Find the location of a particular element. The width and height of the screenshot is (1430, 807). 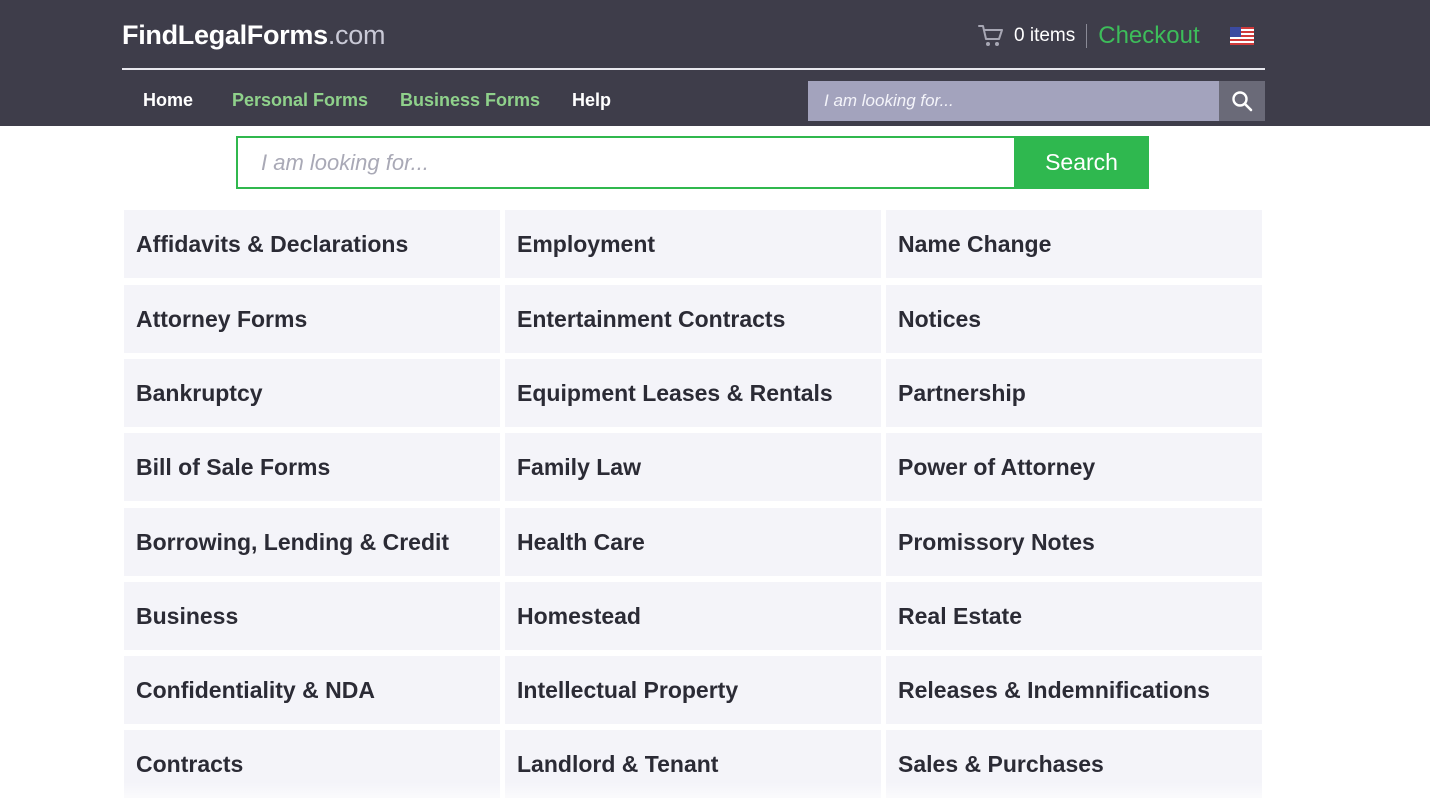

category-tile: Bankruptcy is located at coordinates (312, 393).